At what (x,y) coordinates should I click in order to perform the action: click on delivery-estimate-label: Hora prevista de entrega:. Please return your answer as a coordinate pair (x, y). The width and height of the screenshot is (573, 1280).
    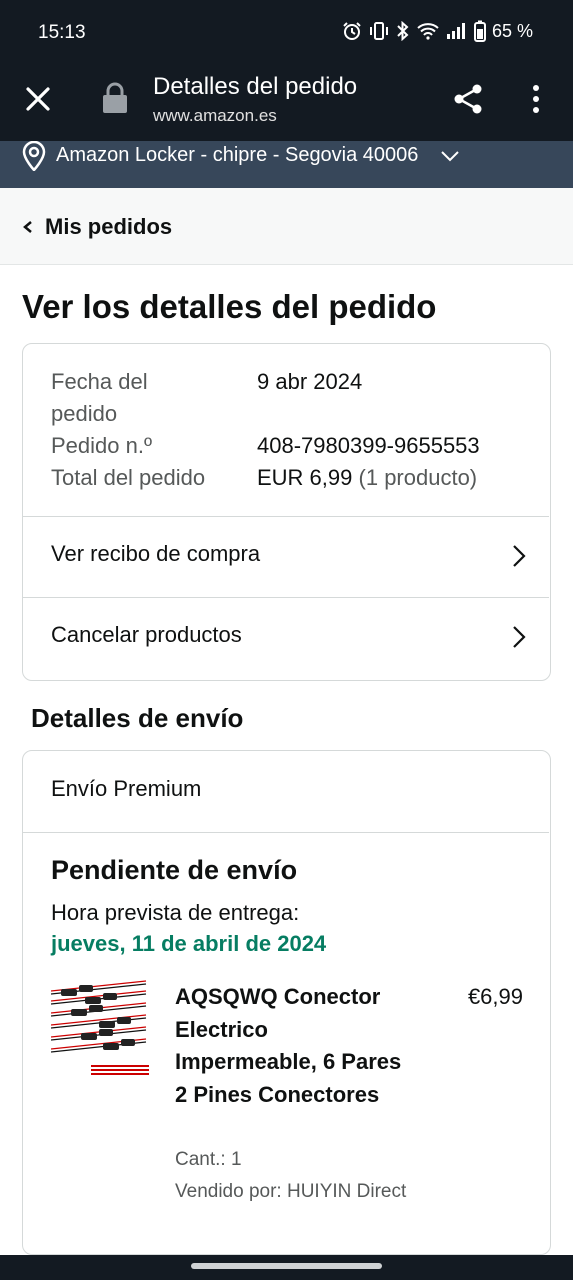
    Looking at the image, I should click on (175, 912).